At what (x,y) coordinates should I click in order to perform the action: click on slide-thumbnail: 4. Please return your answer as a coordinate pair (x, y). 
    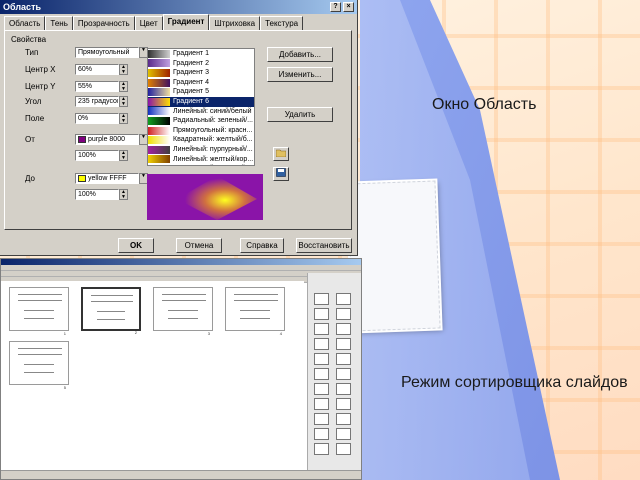
    Looking at the image, I should click on (255, 311).